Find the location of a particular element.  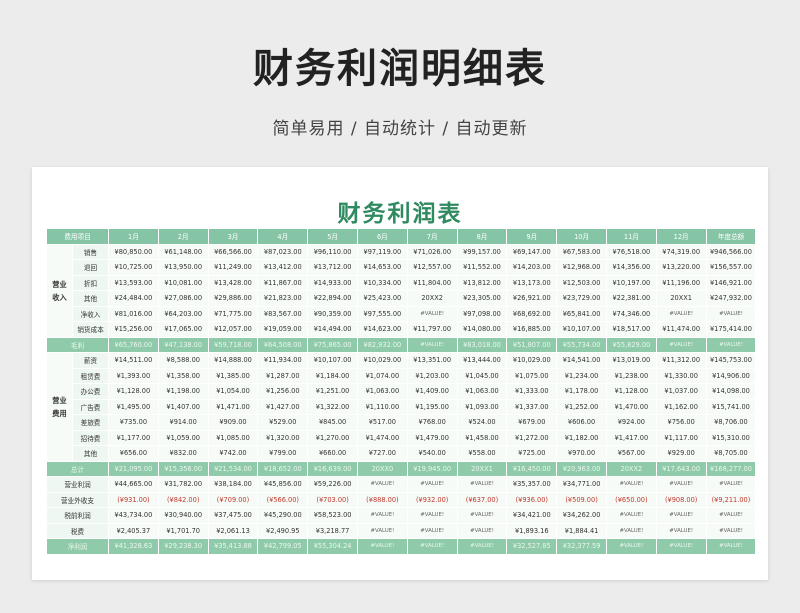

value-cell: ¥1,184.00 is located at coordinates (332, 375).